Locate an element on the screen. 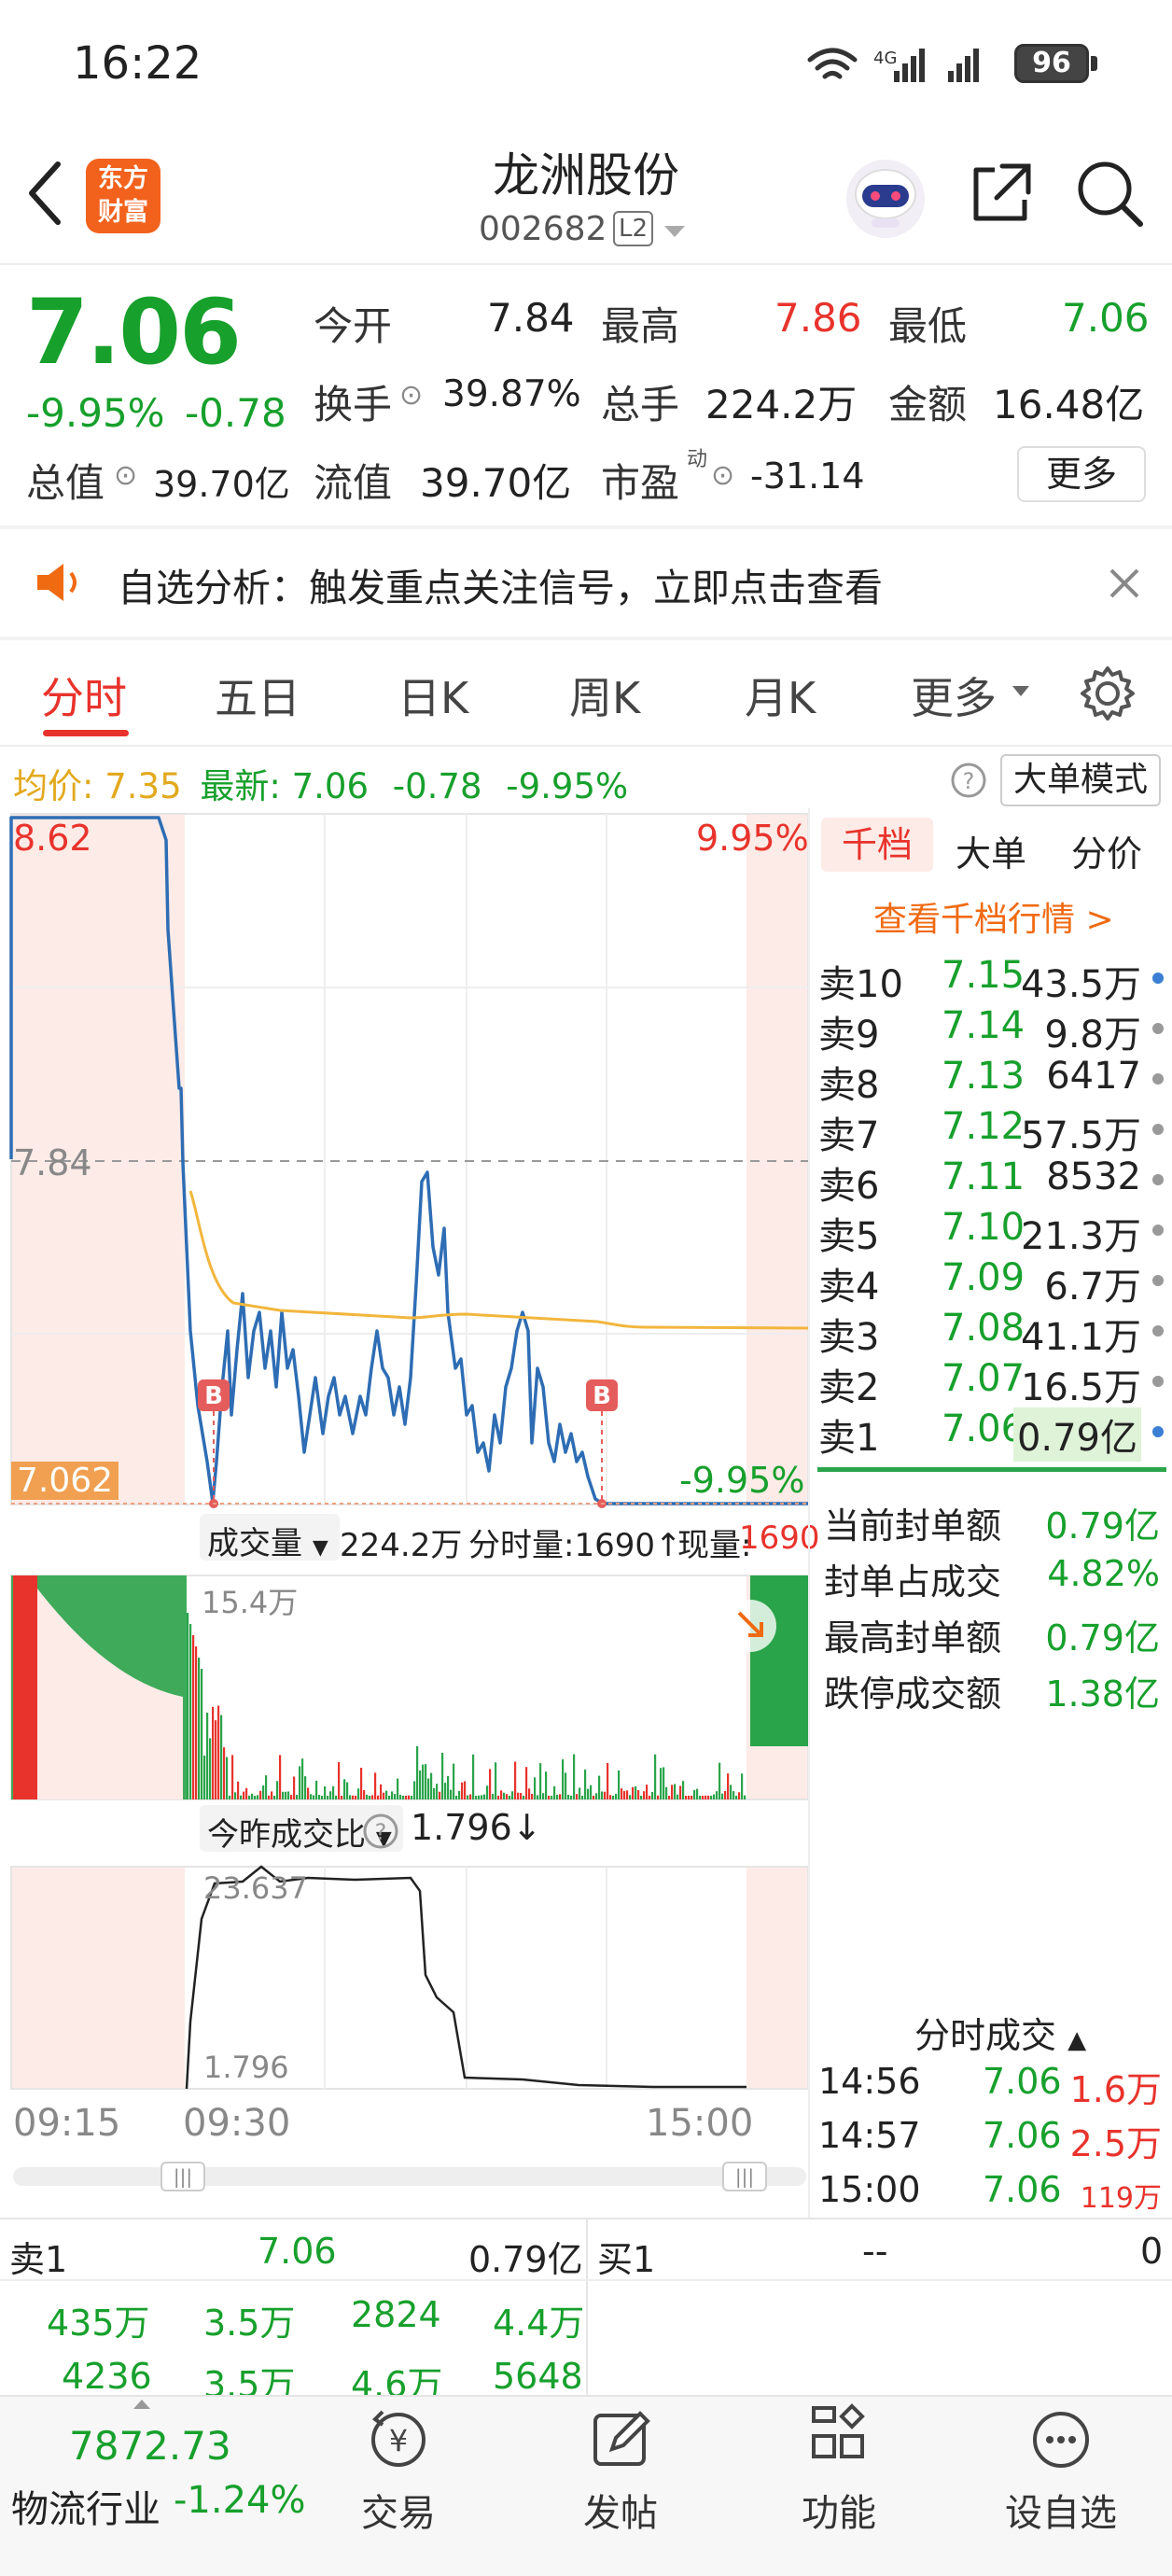  trade-price: 7.06 is located at coordinates (1022, 2135).